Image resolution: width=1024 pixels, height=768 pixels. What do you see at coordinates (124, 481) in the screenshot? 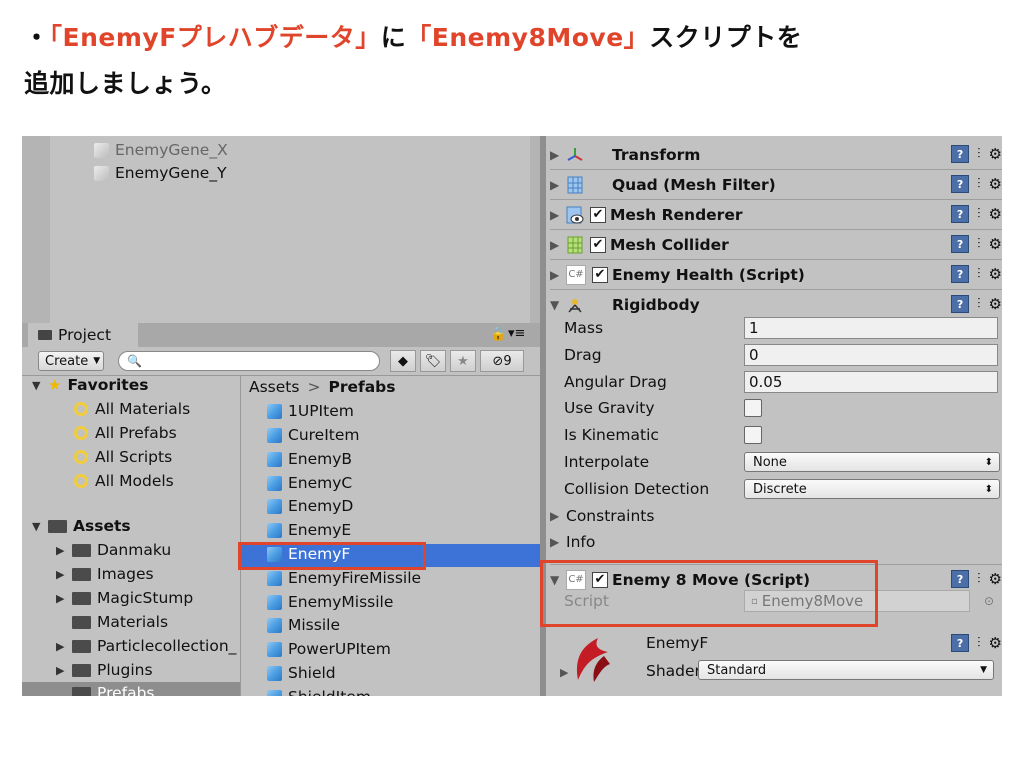
I see `favorite-item: All Models` at bounding box center [124, 481].